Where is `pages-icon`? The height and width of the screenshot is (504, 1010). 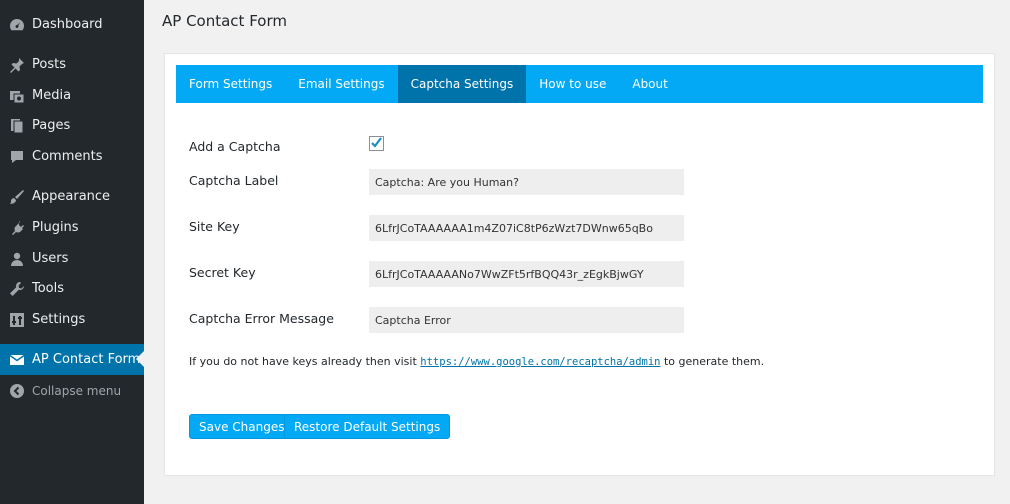
pages-icon is located at coordinates (17, 126).